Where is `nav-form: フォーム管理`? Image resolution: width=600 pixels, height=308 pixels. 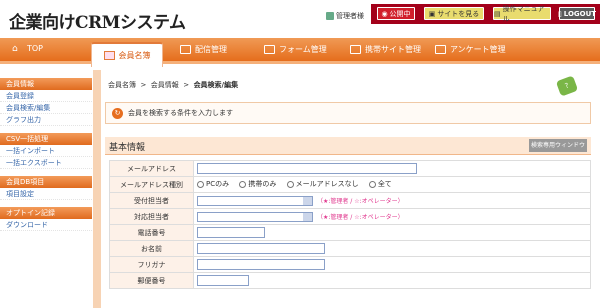 nav-form: フォーム管理 is located at coordinates (295, 49).